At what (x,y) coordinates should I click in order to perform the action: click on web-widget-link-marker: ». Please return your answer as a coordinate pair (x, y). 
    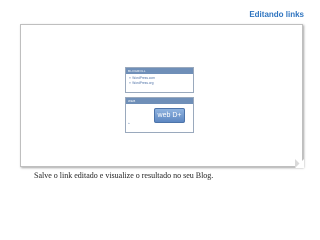
    Looking at the image, I should click on (129, 123).